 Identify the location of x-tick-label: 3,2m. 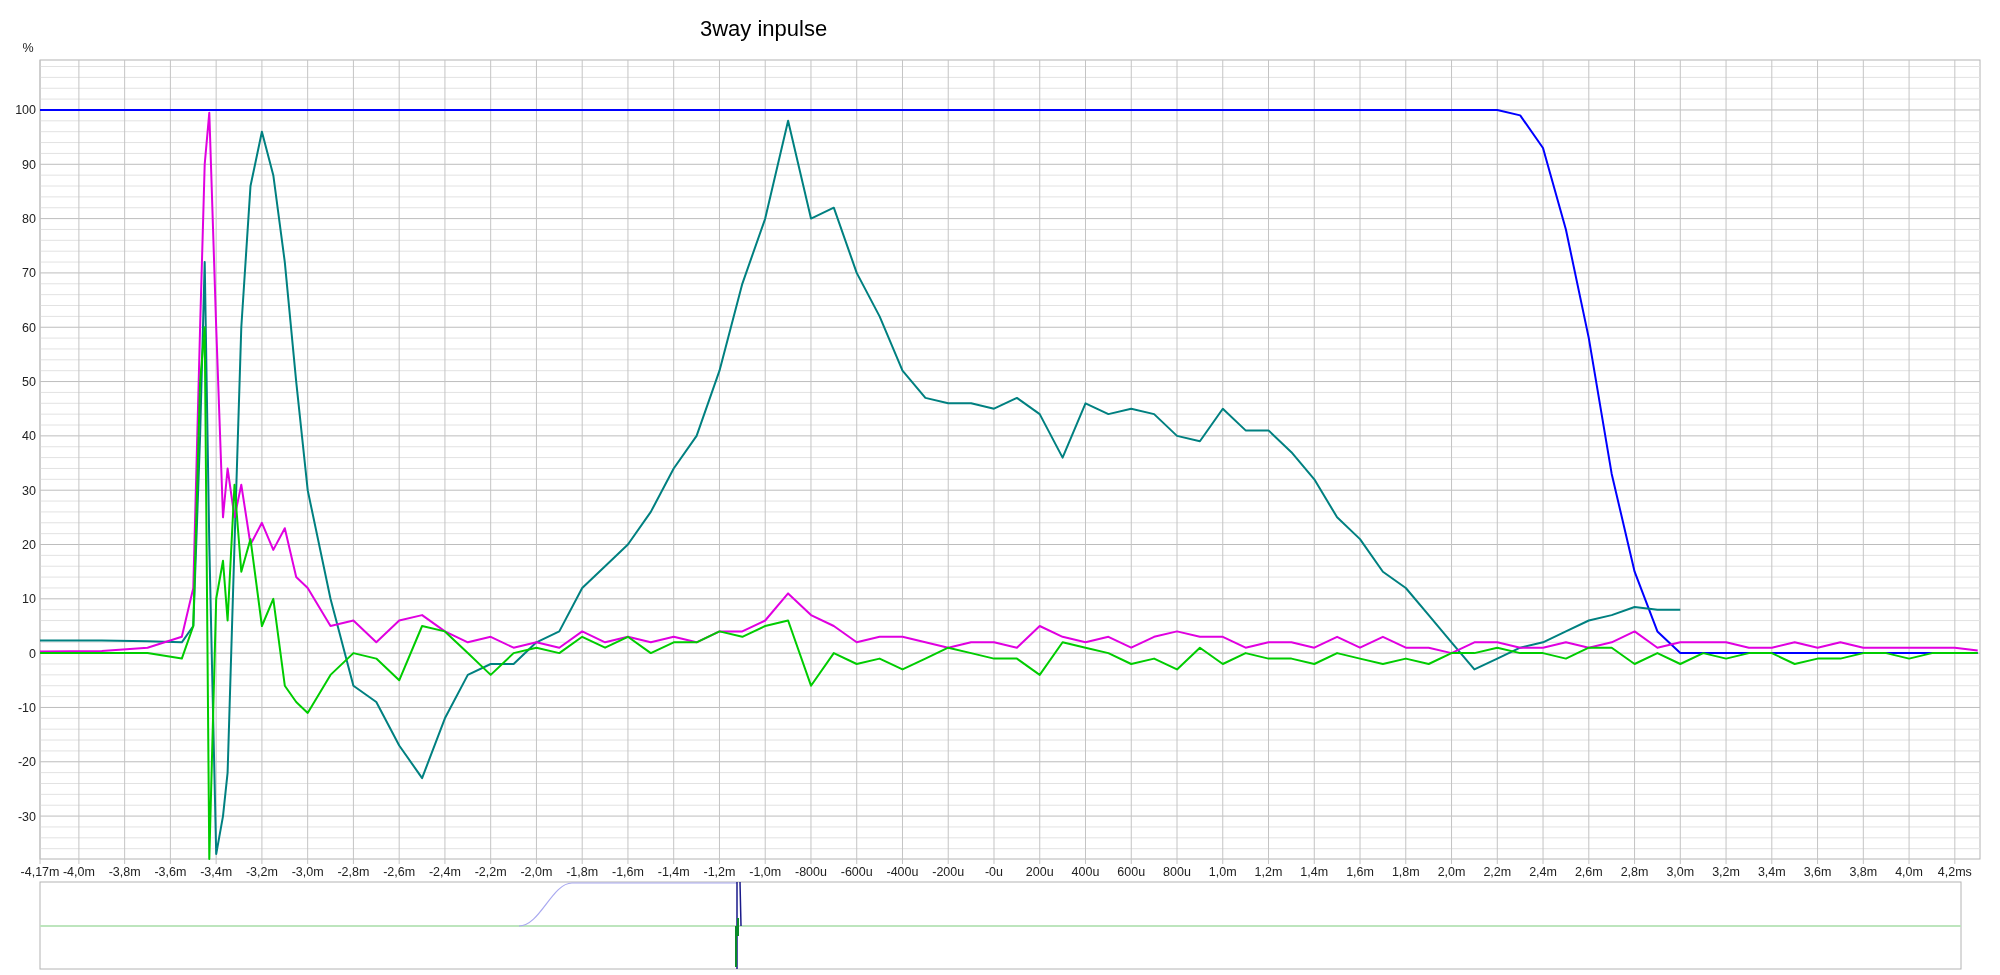
(1726, 872).